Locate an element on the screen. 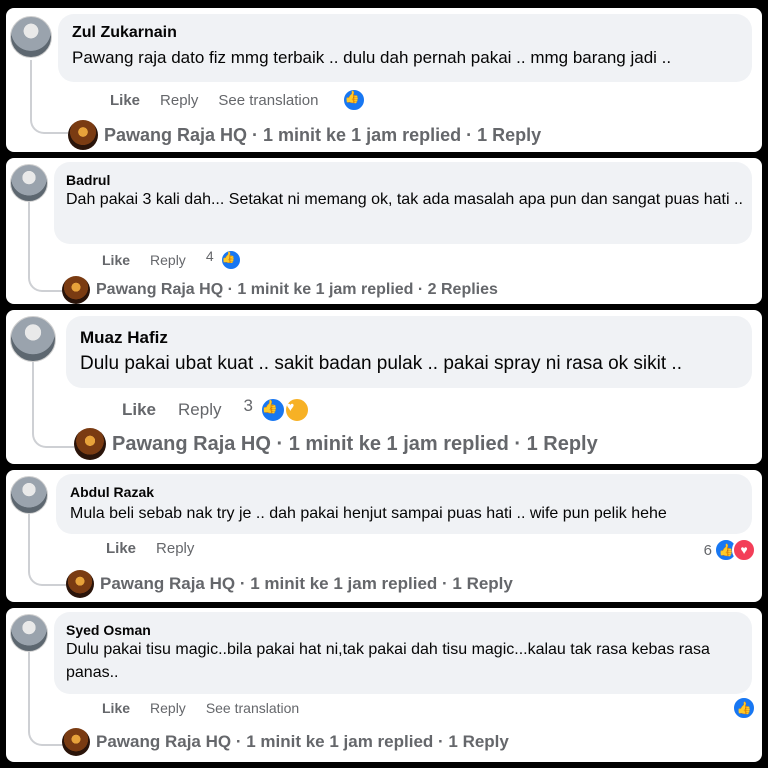 Image resolution: width=768 pixels, height=768 pixels. comment-actions: Like Reply 3 👍 ♥ is located at coordinates (216, 409).